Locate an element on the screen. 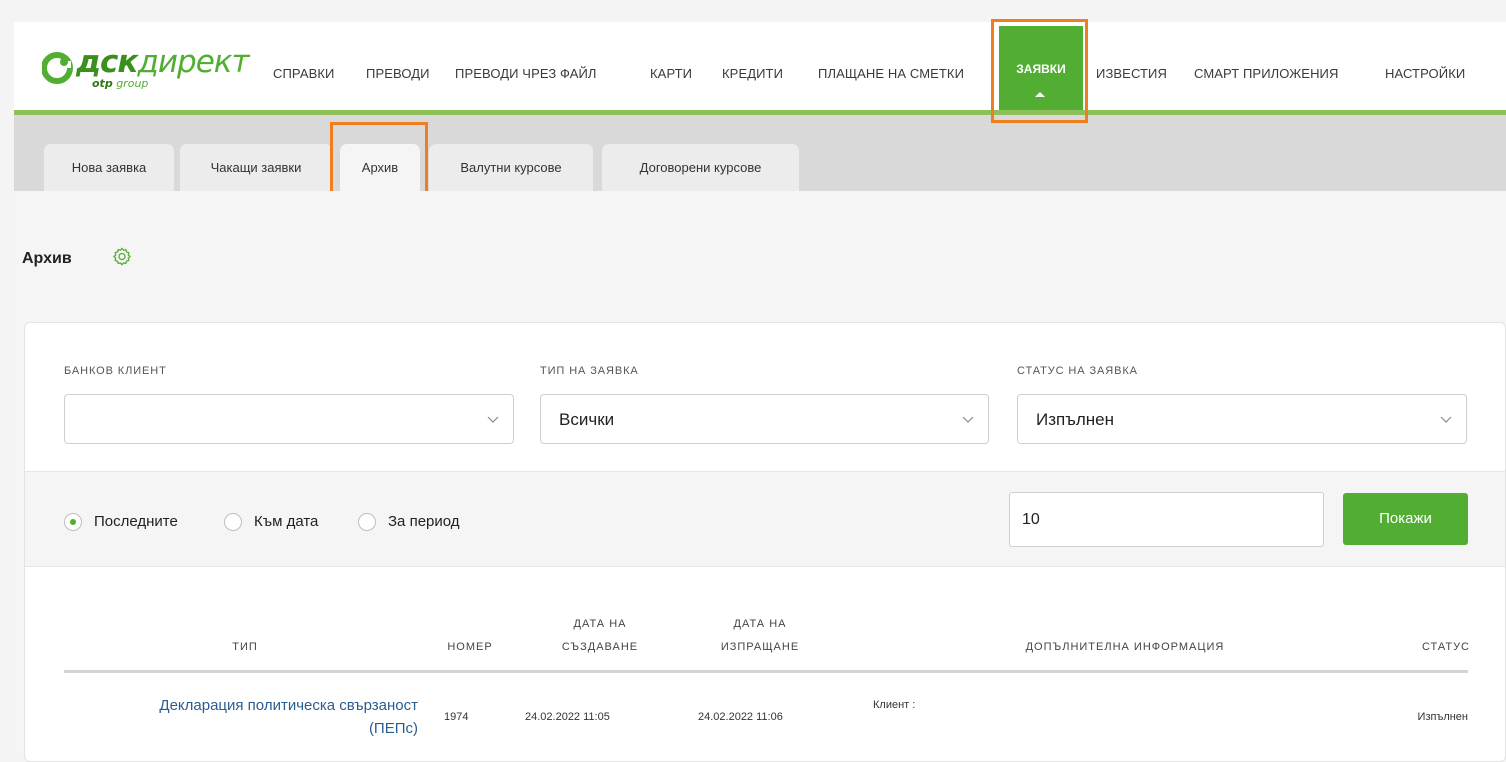 This screenshot has width=1506, height=762. request-status: Изпълнен is located at coordinates (1442, 717).